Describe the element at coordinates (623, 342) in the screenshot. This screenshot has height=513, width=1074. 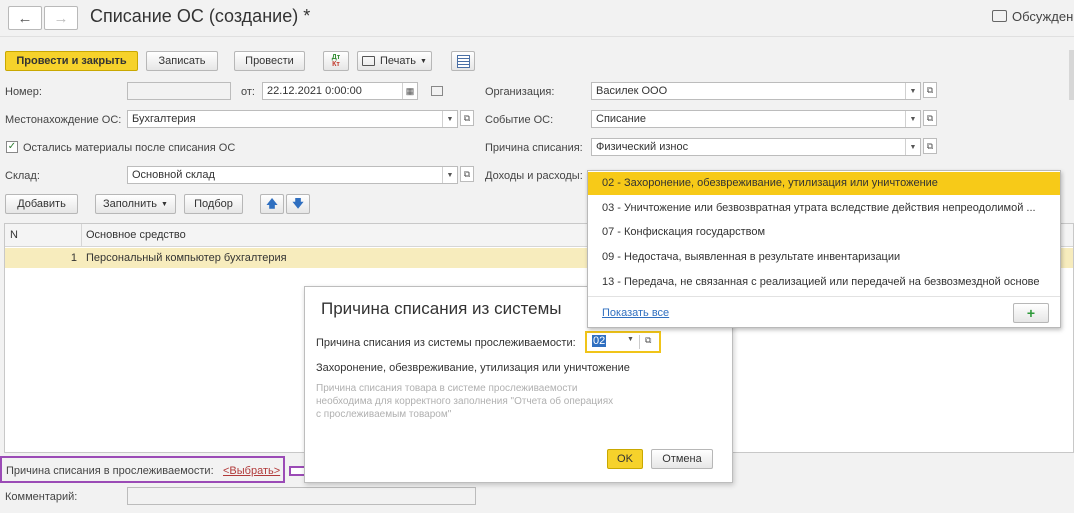
I see `dialog-reason-field: 02 ▼ ⧉` at that location.